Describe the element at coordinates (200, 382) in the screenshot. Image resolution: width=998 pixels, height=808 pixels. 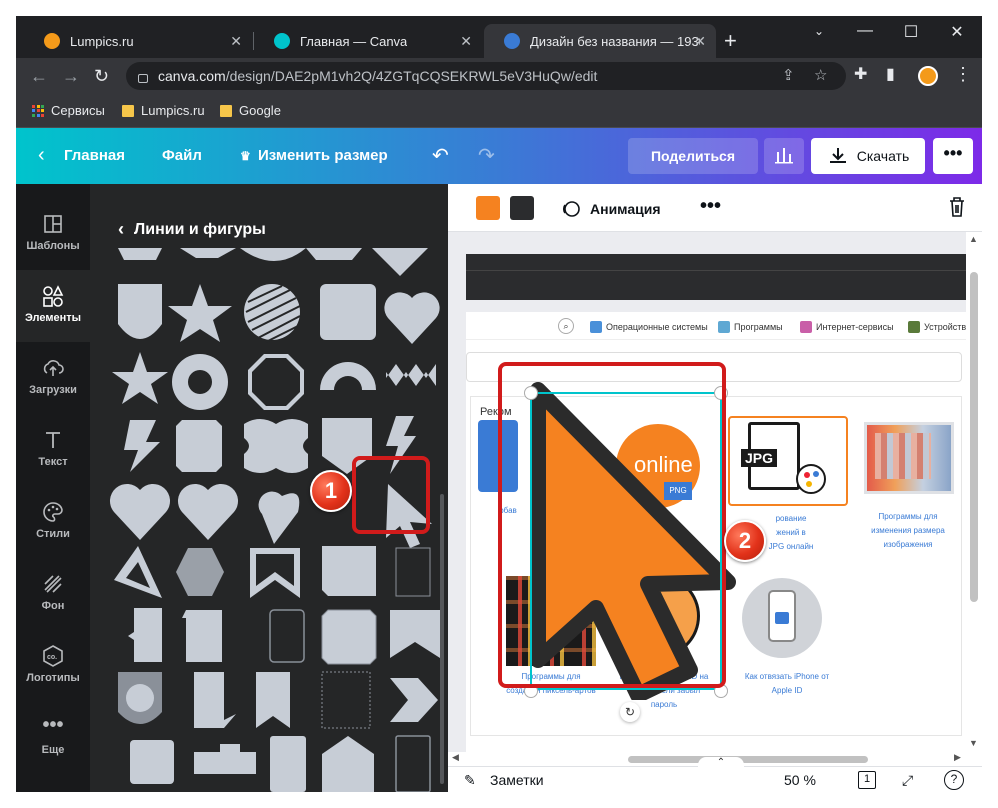
I see `shape-ring` at that location.